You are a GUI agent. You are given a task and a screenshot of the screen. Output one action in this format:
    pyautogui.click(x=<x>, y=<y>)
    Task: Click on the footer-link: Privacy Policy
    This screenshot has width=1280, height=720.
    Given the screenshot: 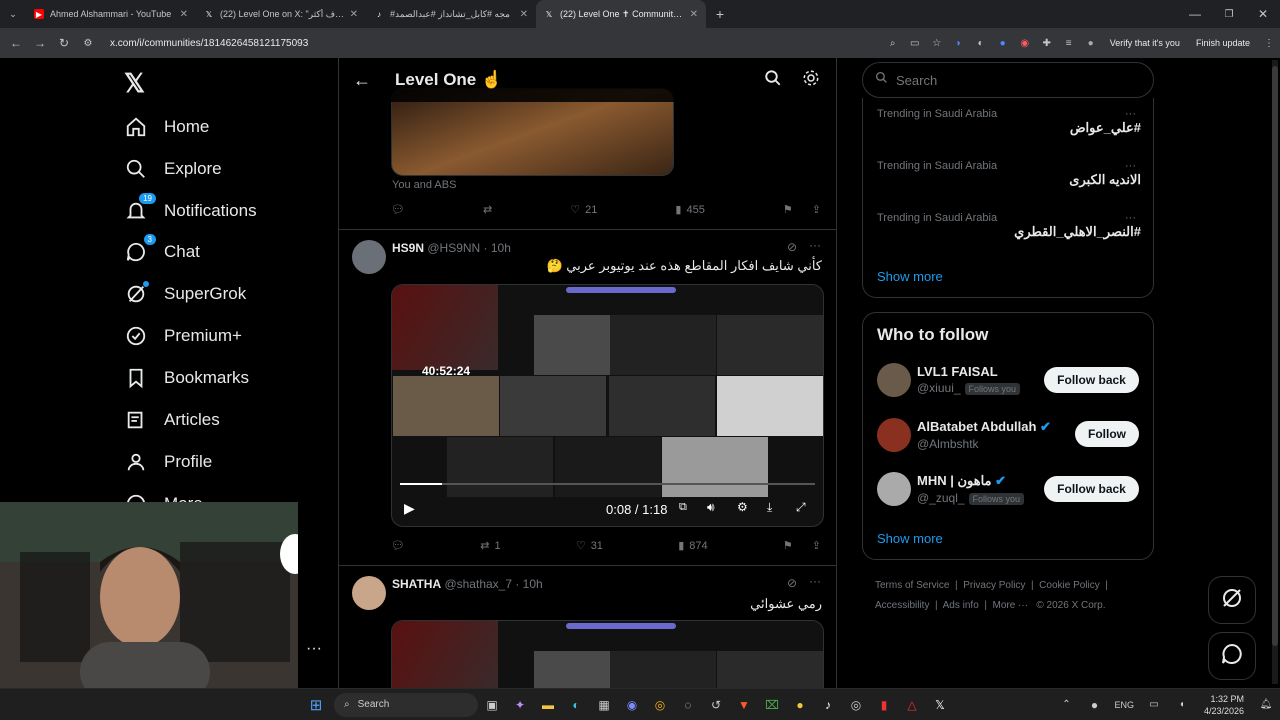 What is the action you would take?
    pyautogui.click(x=994, y=585)
    